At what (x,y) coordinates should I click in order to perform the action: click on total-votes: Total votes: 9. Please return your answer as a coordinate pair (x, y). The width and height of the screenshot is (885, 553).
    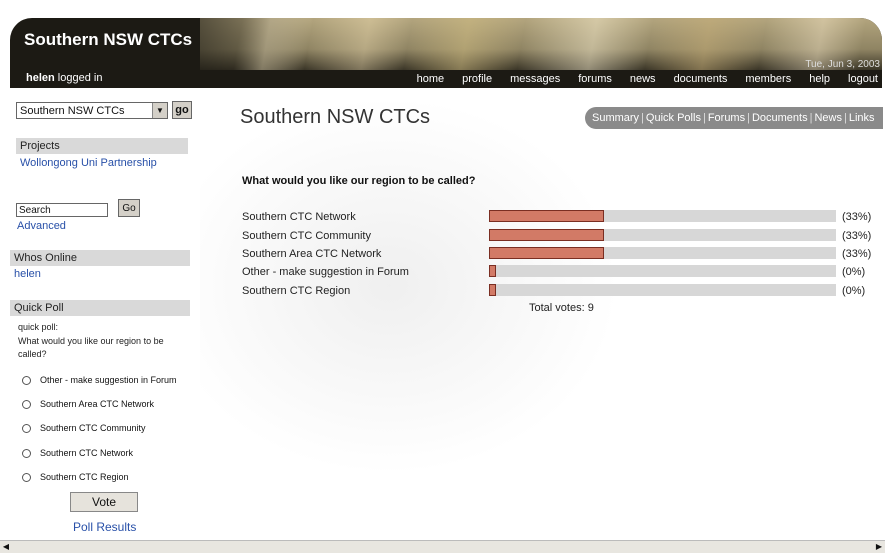
    Looking at the image, I should click on (561, 308).